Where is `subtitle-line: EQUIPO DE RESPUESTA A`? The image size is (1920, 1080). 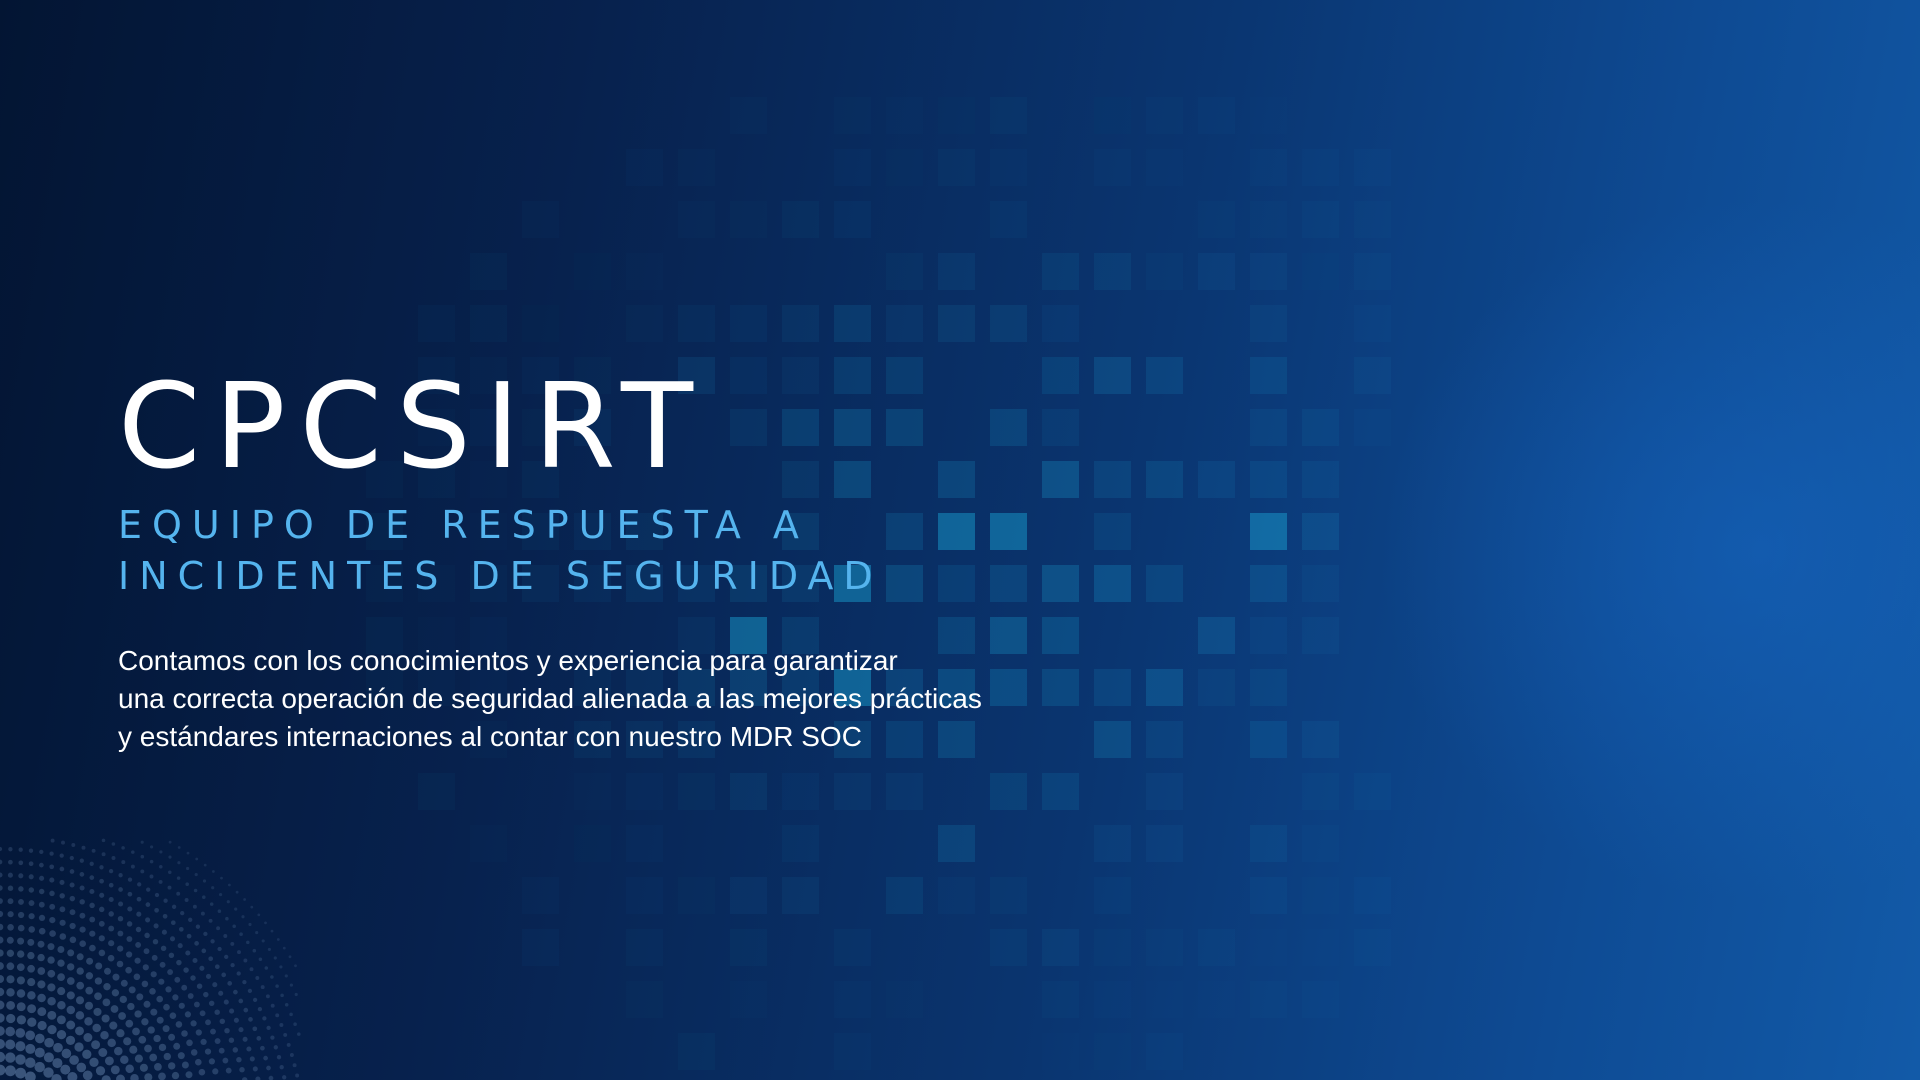 subtitle-line: EQUIPO DE RESPUESTA A is located at coordinates (463, 525).